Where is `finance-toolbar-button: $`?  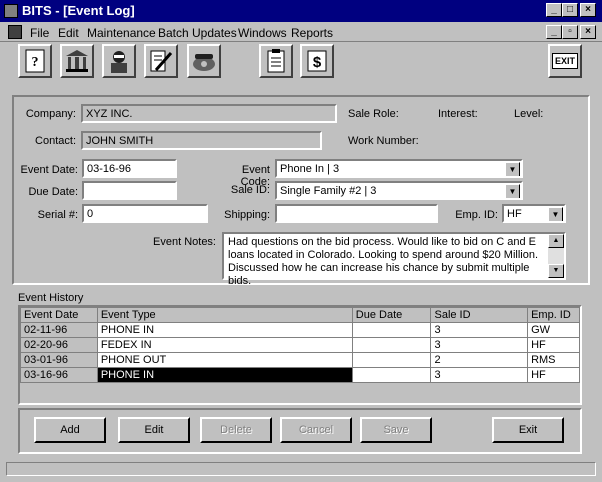
finance-toolbar-button: $ is located at coordinates (317, 61).